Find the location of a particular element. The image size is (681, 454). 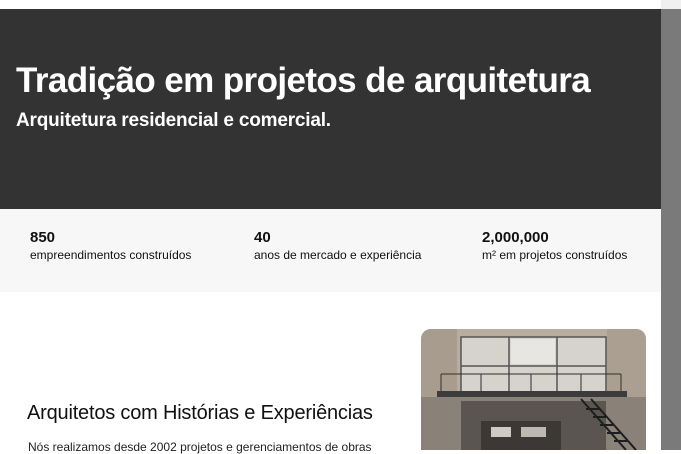

stat-value: 40 is located at coordinates (262, 237).